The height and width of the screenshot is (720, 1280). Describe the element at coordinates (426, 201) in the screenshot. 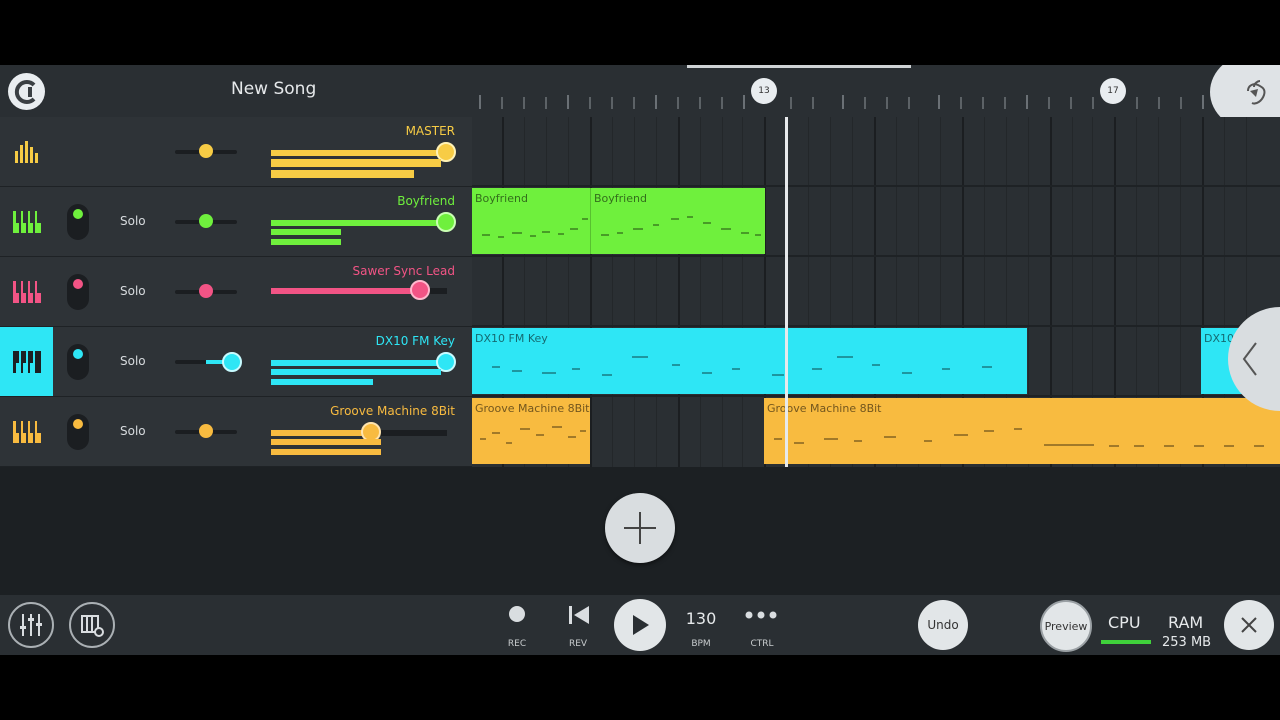

I see `track-name: Boyfriend` at that location.